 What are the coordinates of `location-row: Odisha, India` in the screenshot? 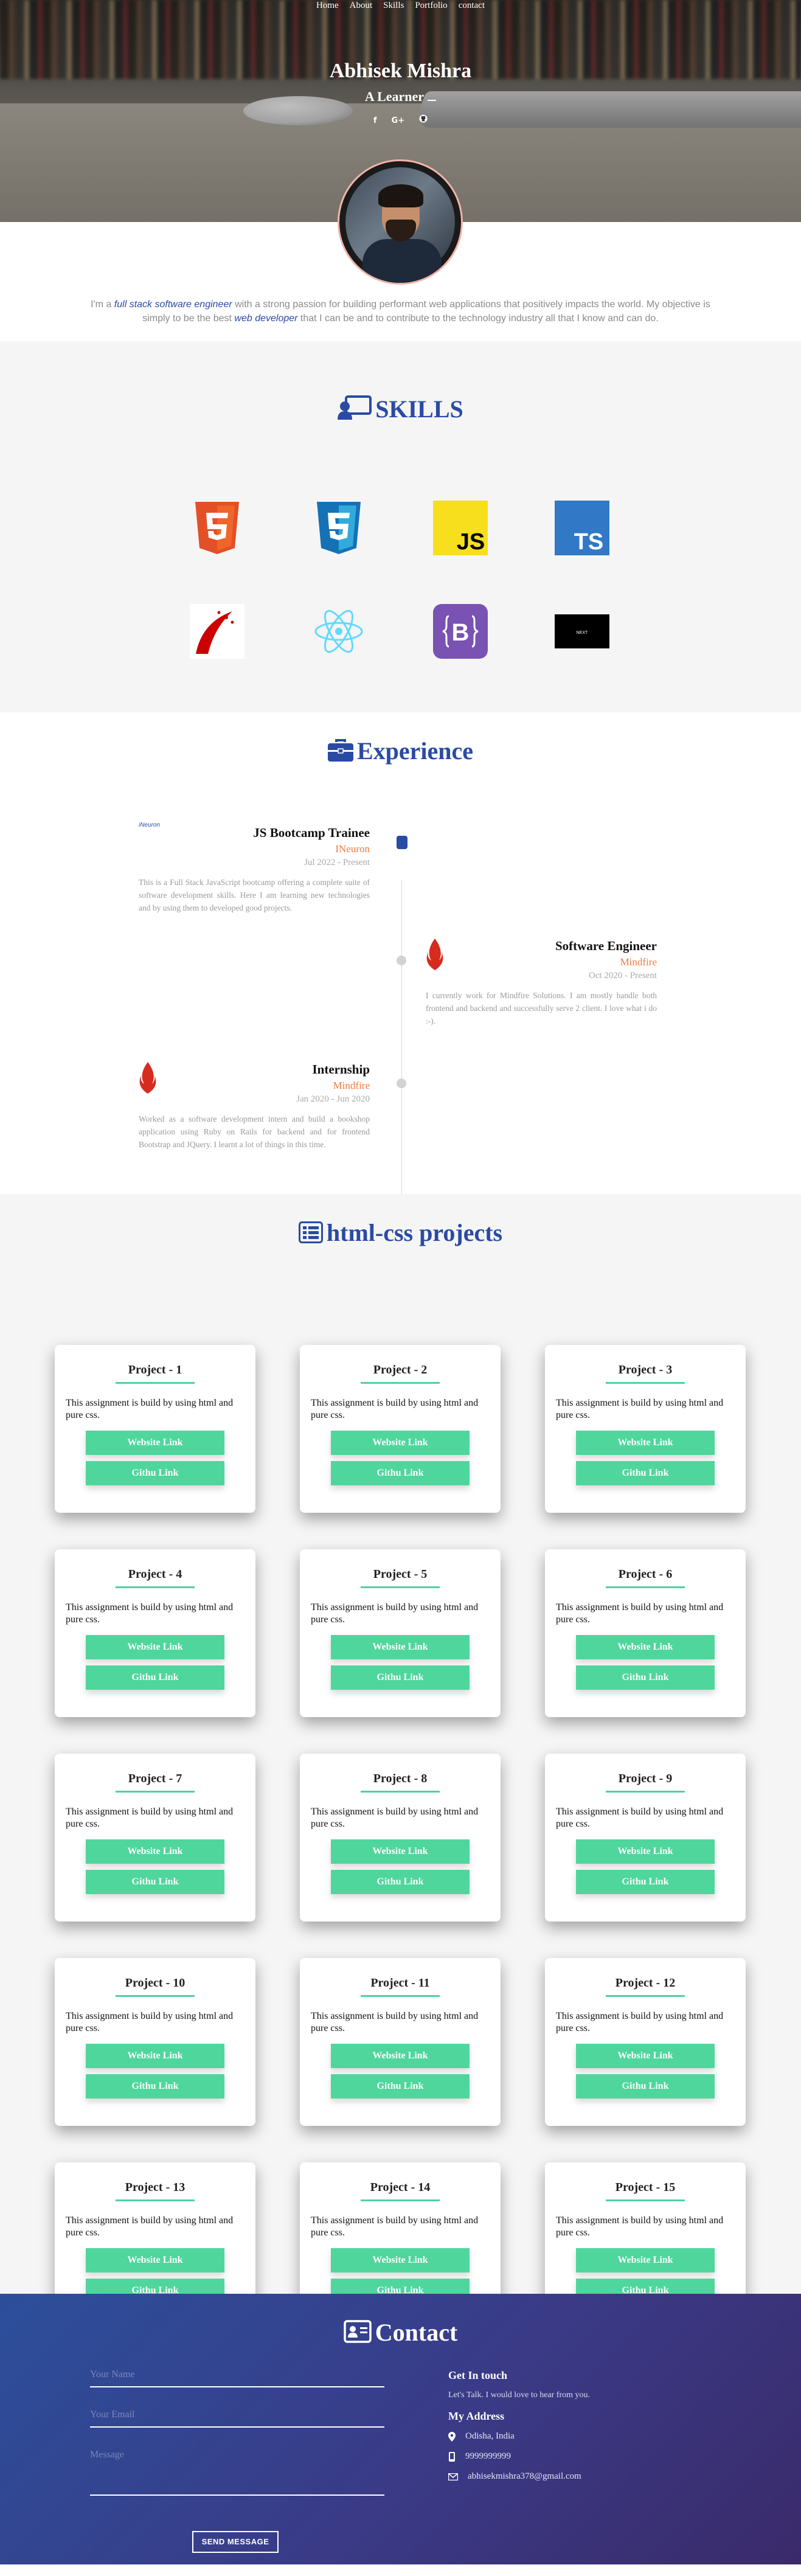 It's located at (519, 2436).